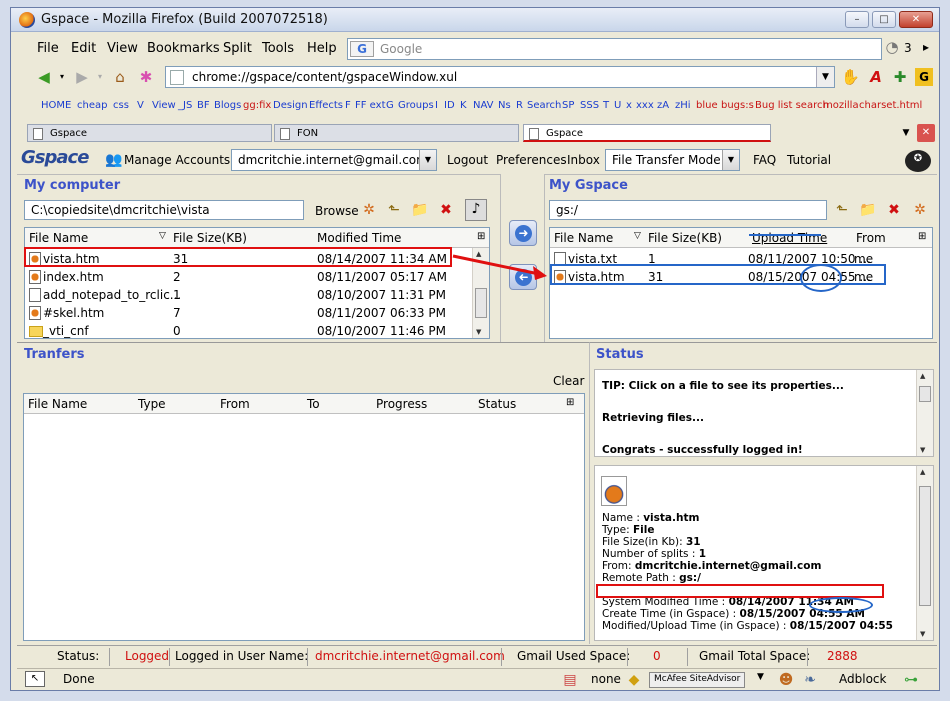 The image size is (950, 701). I want to click on link-blue: blue, so click(707, 105).